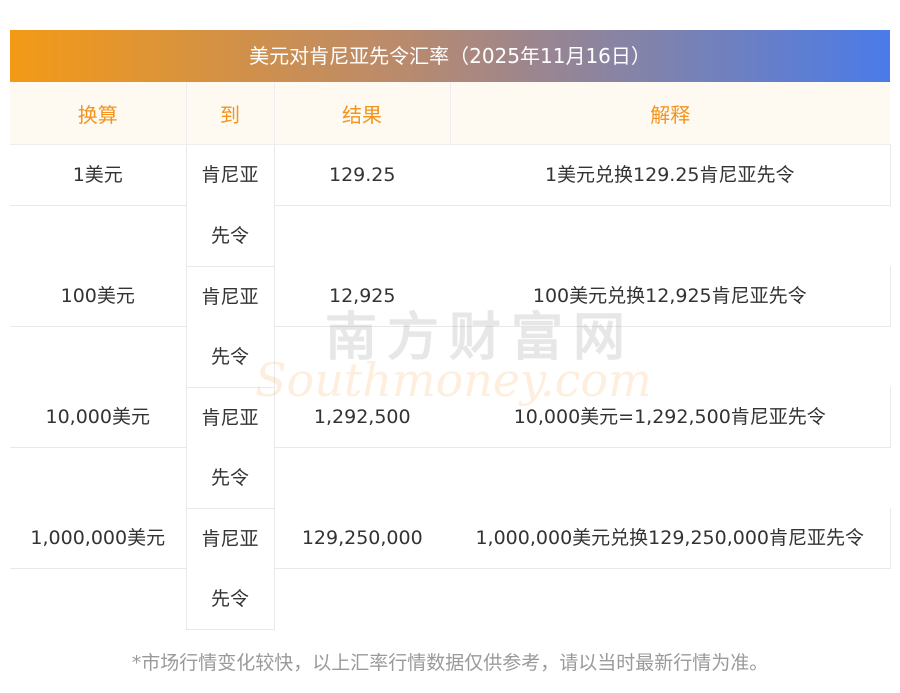 The height and width of the screenshot is (693, 900). I want to click on from-cell: 10,000美元, so click(98, 417).